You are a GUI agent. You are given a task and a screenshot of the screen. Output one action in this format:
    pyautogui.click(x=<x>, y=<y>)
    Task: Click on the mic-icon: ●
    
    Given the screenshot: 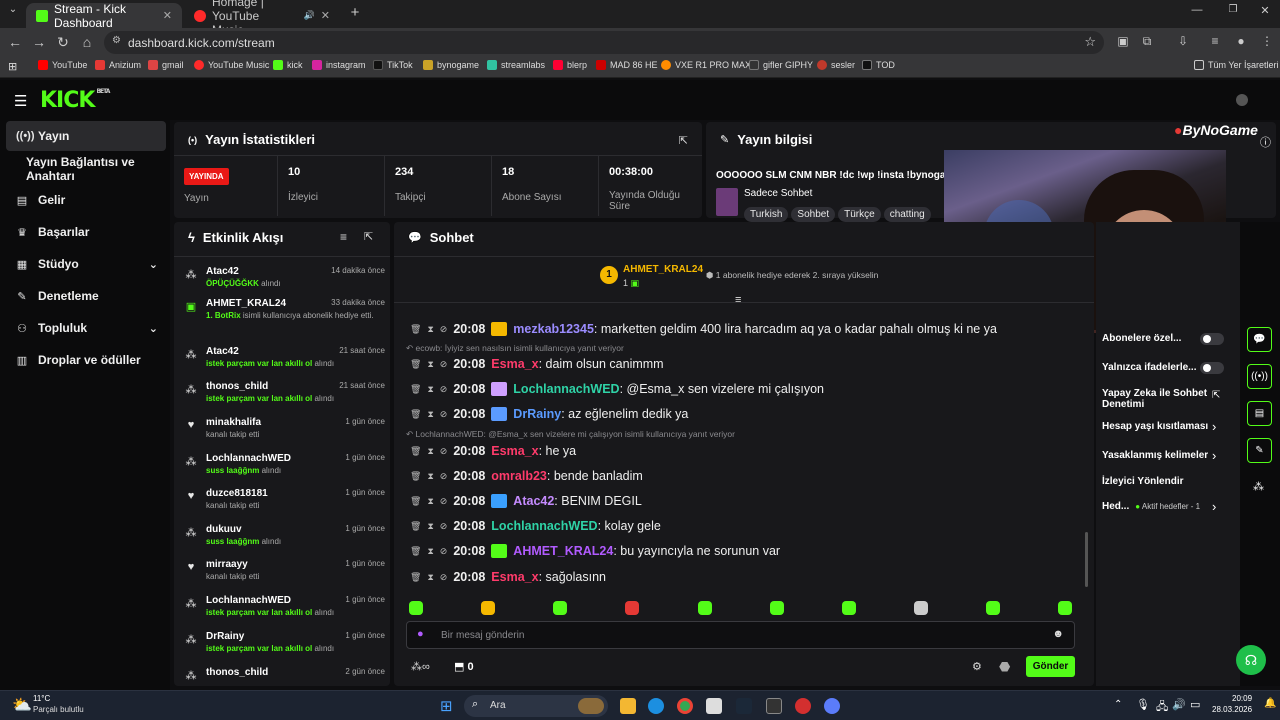 What is the action you would take?
    pyautogui.click(x=420, y=634)
    